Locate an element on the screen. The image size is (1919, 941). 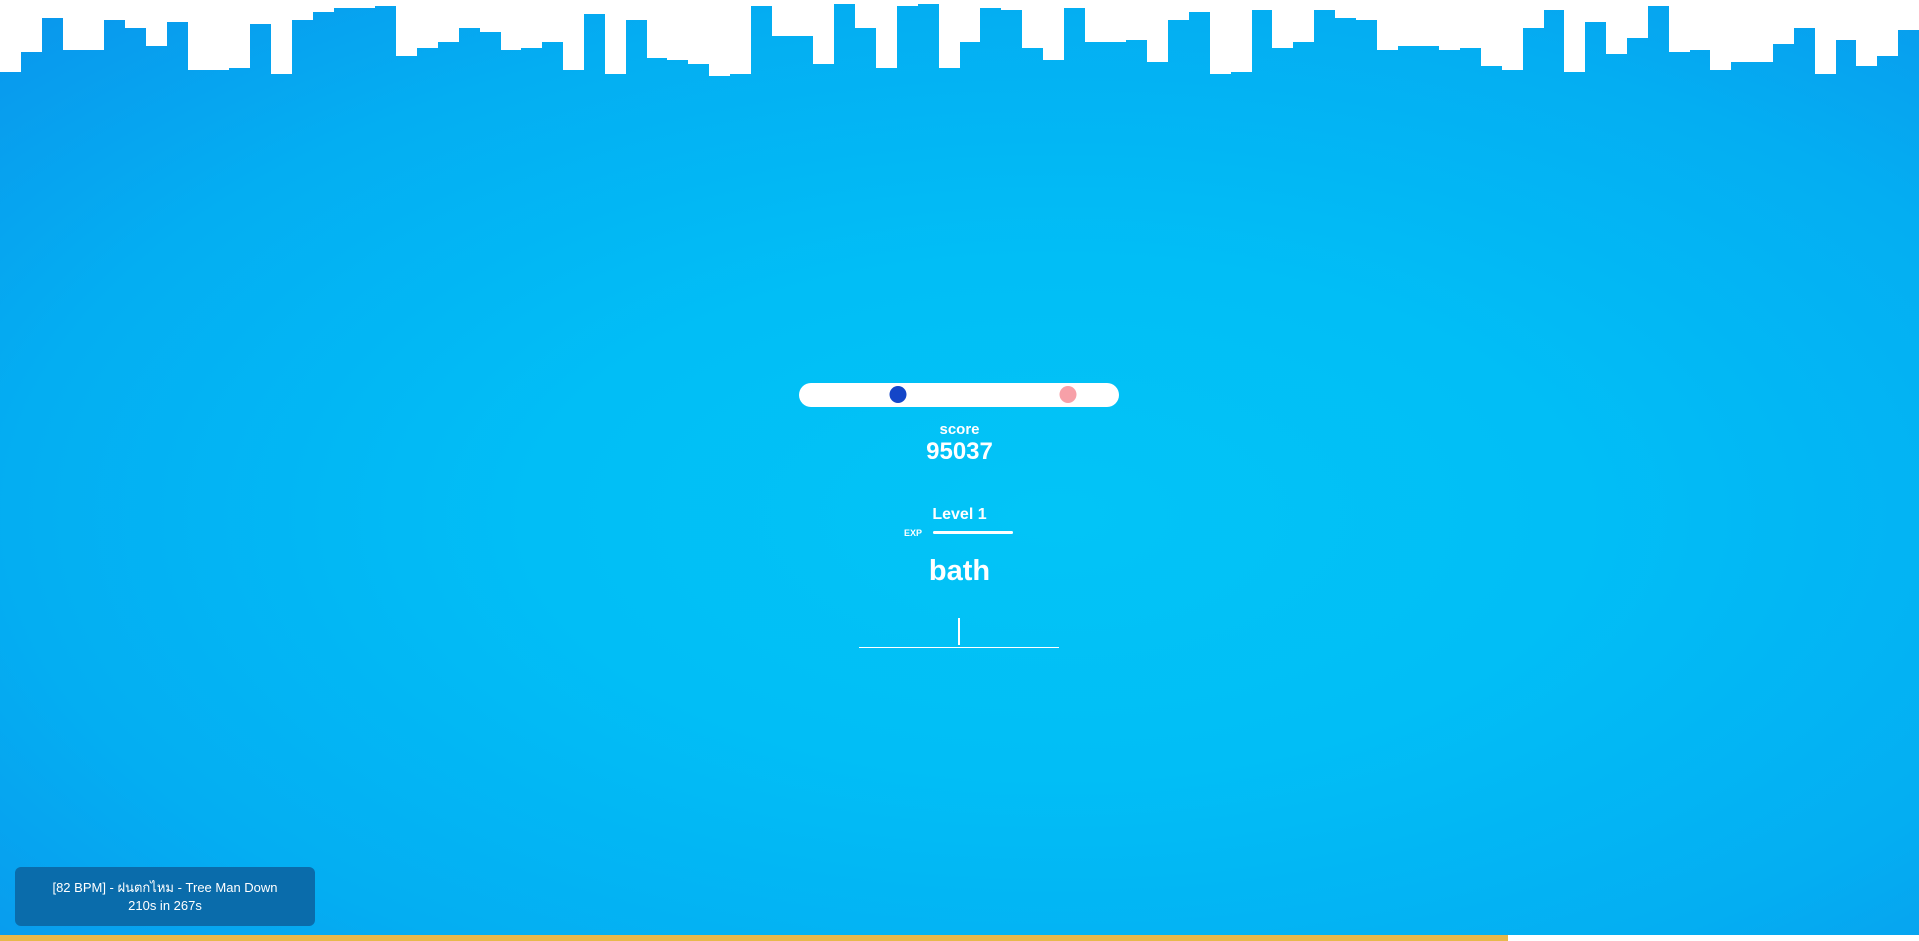
song-title: [82 BPM] - ฝนตกไหม - Tree Man Down is located at coordinates (165, 887).